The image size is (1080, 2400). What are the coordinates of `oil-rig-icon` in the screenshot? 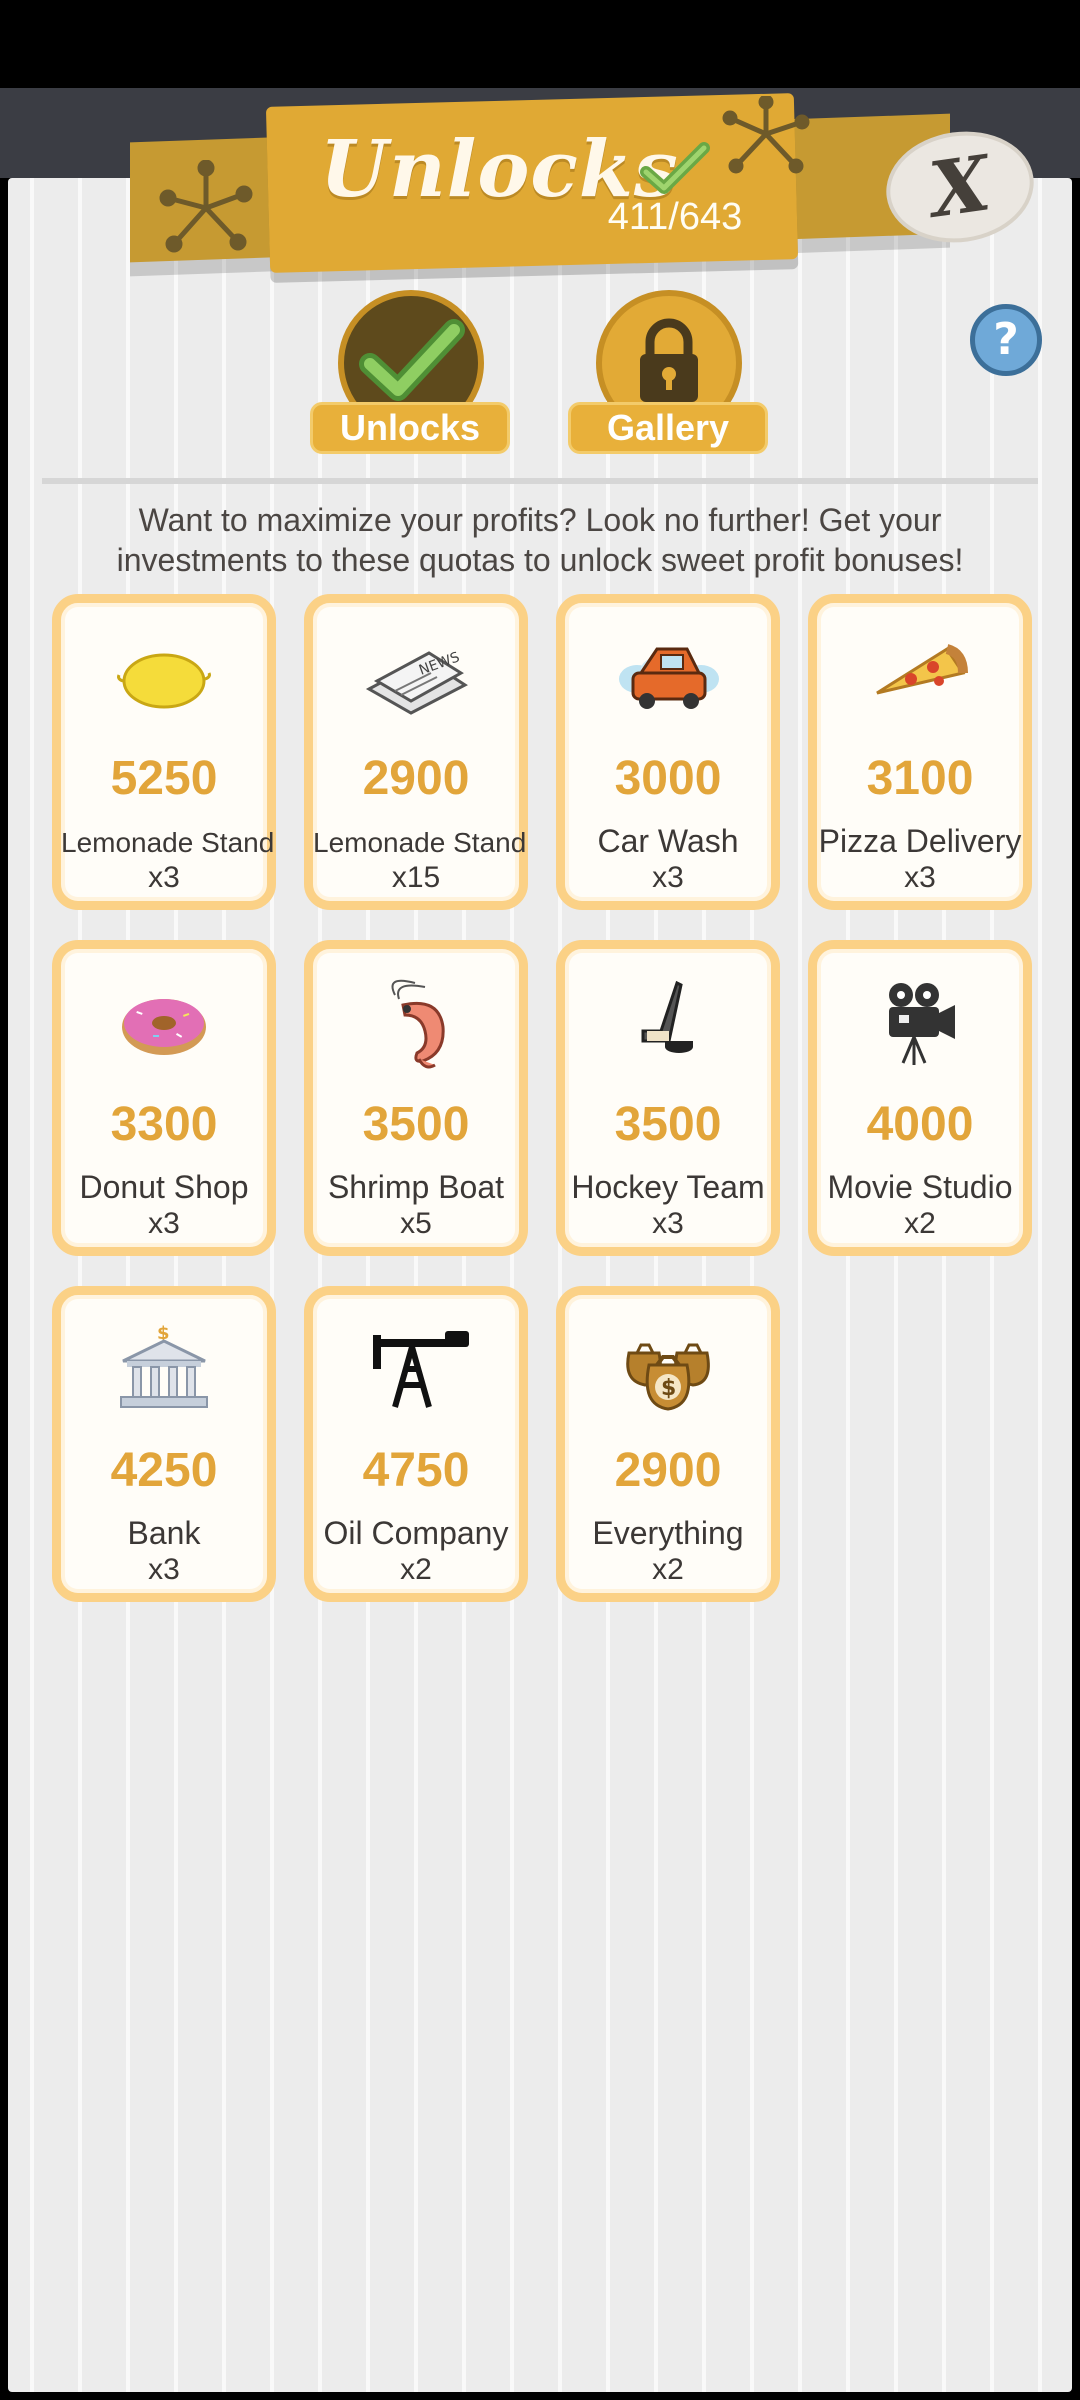 It's located at (421, 1369).